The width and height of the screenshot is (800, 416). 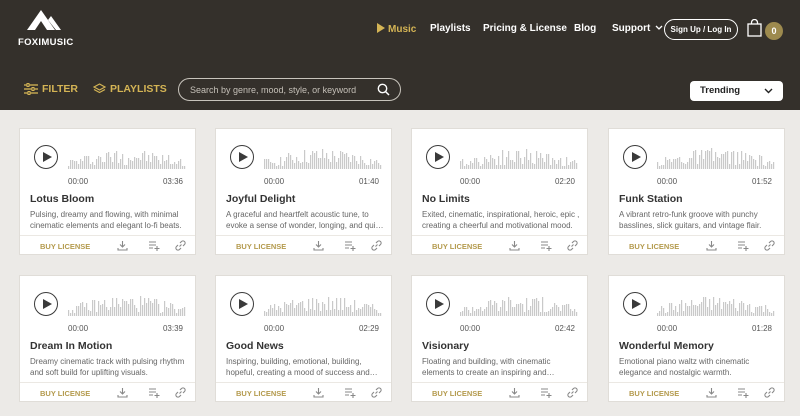 I want to click on search-icon, so click(x=383, y=89).